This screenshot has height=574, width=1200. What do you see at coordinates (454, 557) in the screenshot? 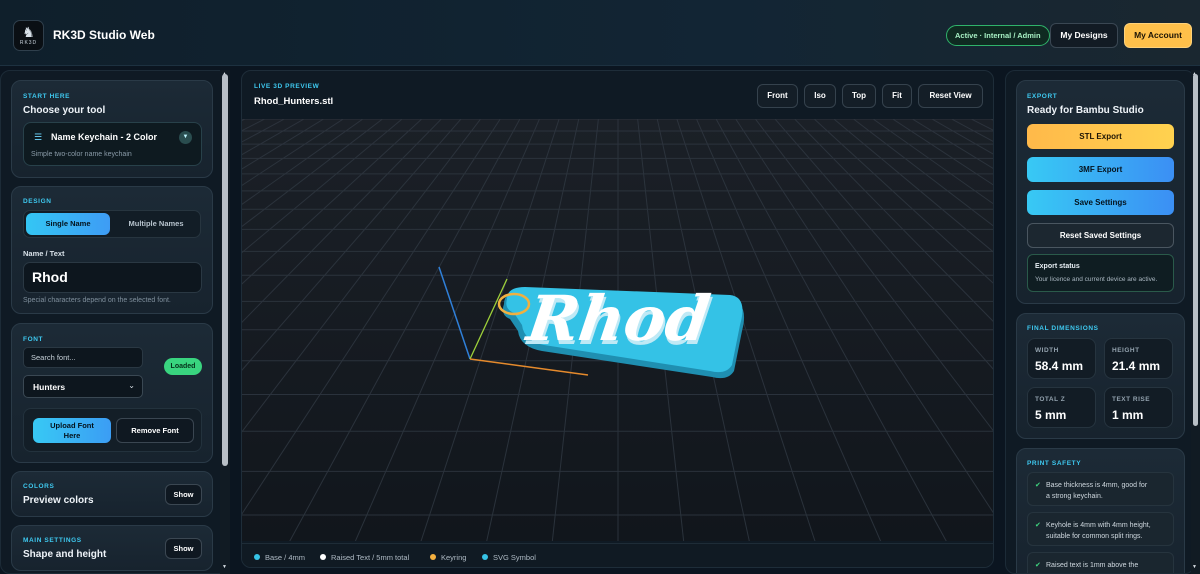
I see `legend-keyring-label: Keyring` at bounding box center [454, 557].